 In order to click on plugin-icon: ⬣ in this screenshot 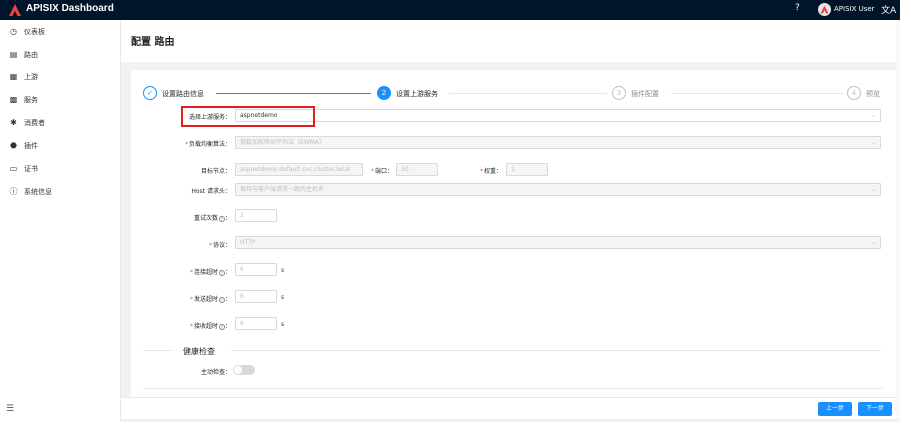, I will do `click(13, 145)`.